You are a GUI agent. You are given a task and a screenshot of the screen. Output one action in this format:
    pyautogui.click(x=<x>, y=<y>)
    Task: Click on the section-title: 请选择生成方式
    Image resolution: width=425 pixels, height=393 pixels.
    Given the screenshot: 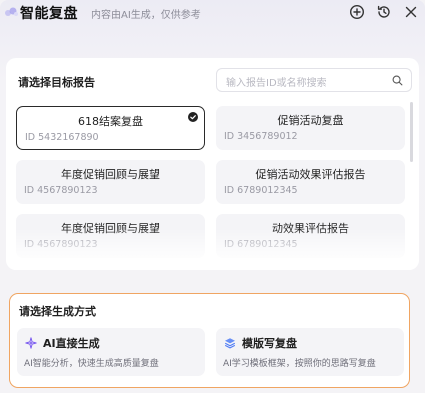 What is the action you would take?
    pyautogui.click(x=57, y=311)
    